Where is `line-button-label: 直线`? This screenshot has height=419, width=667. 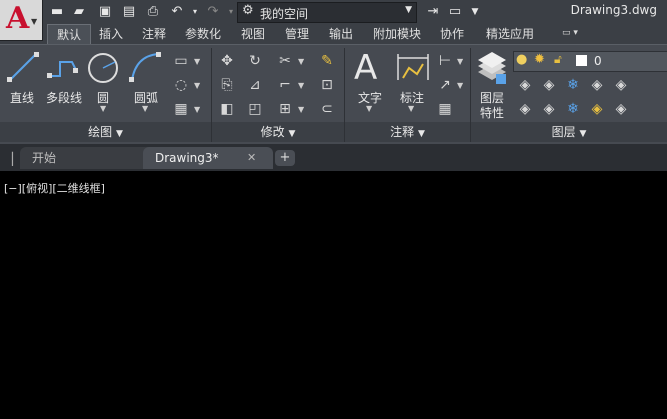 line-button-label: 直线 is located at coordinates (22, 97).